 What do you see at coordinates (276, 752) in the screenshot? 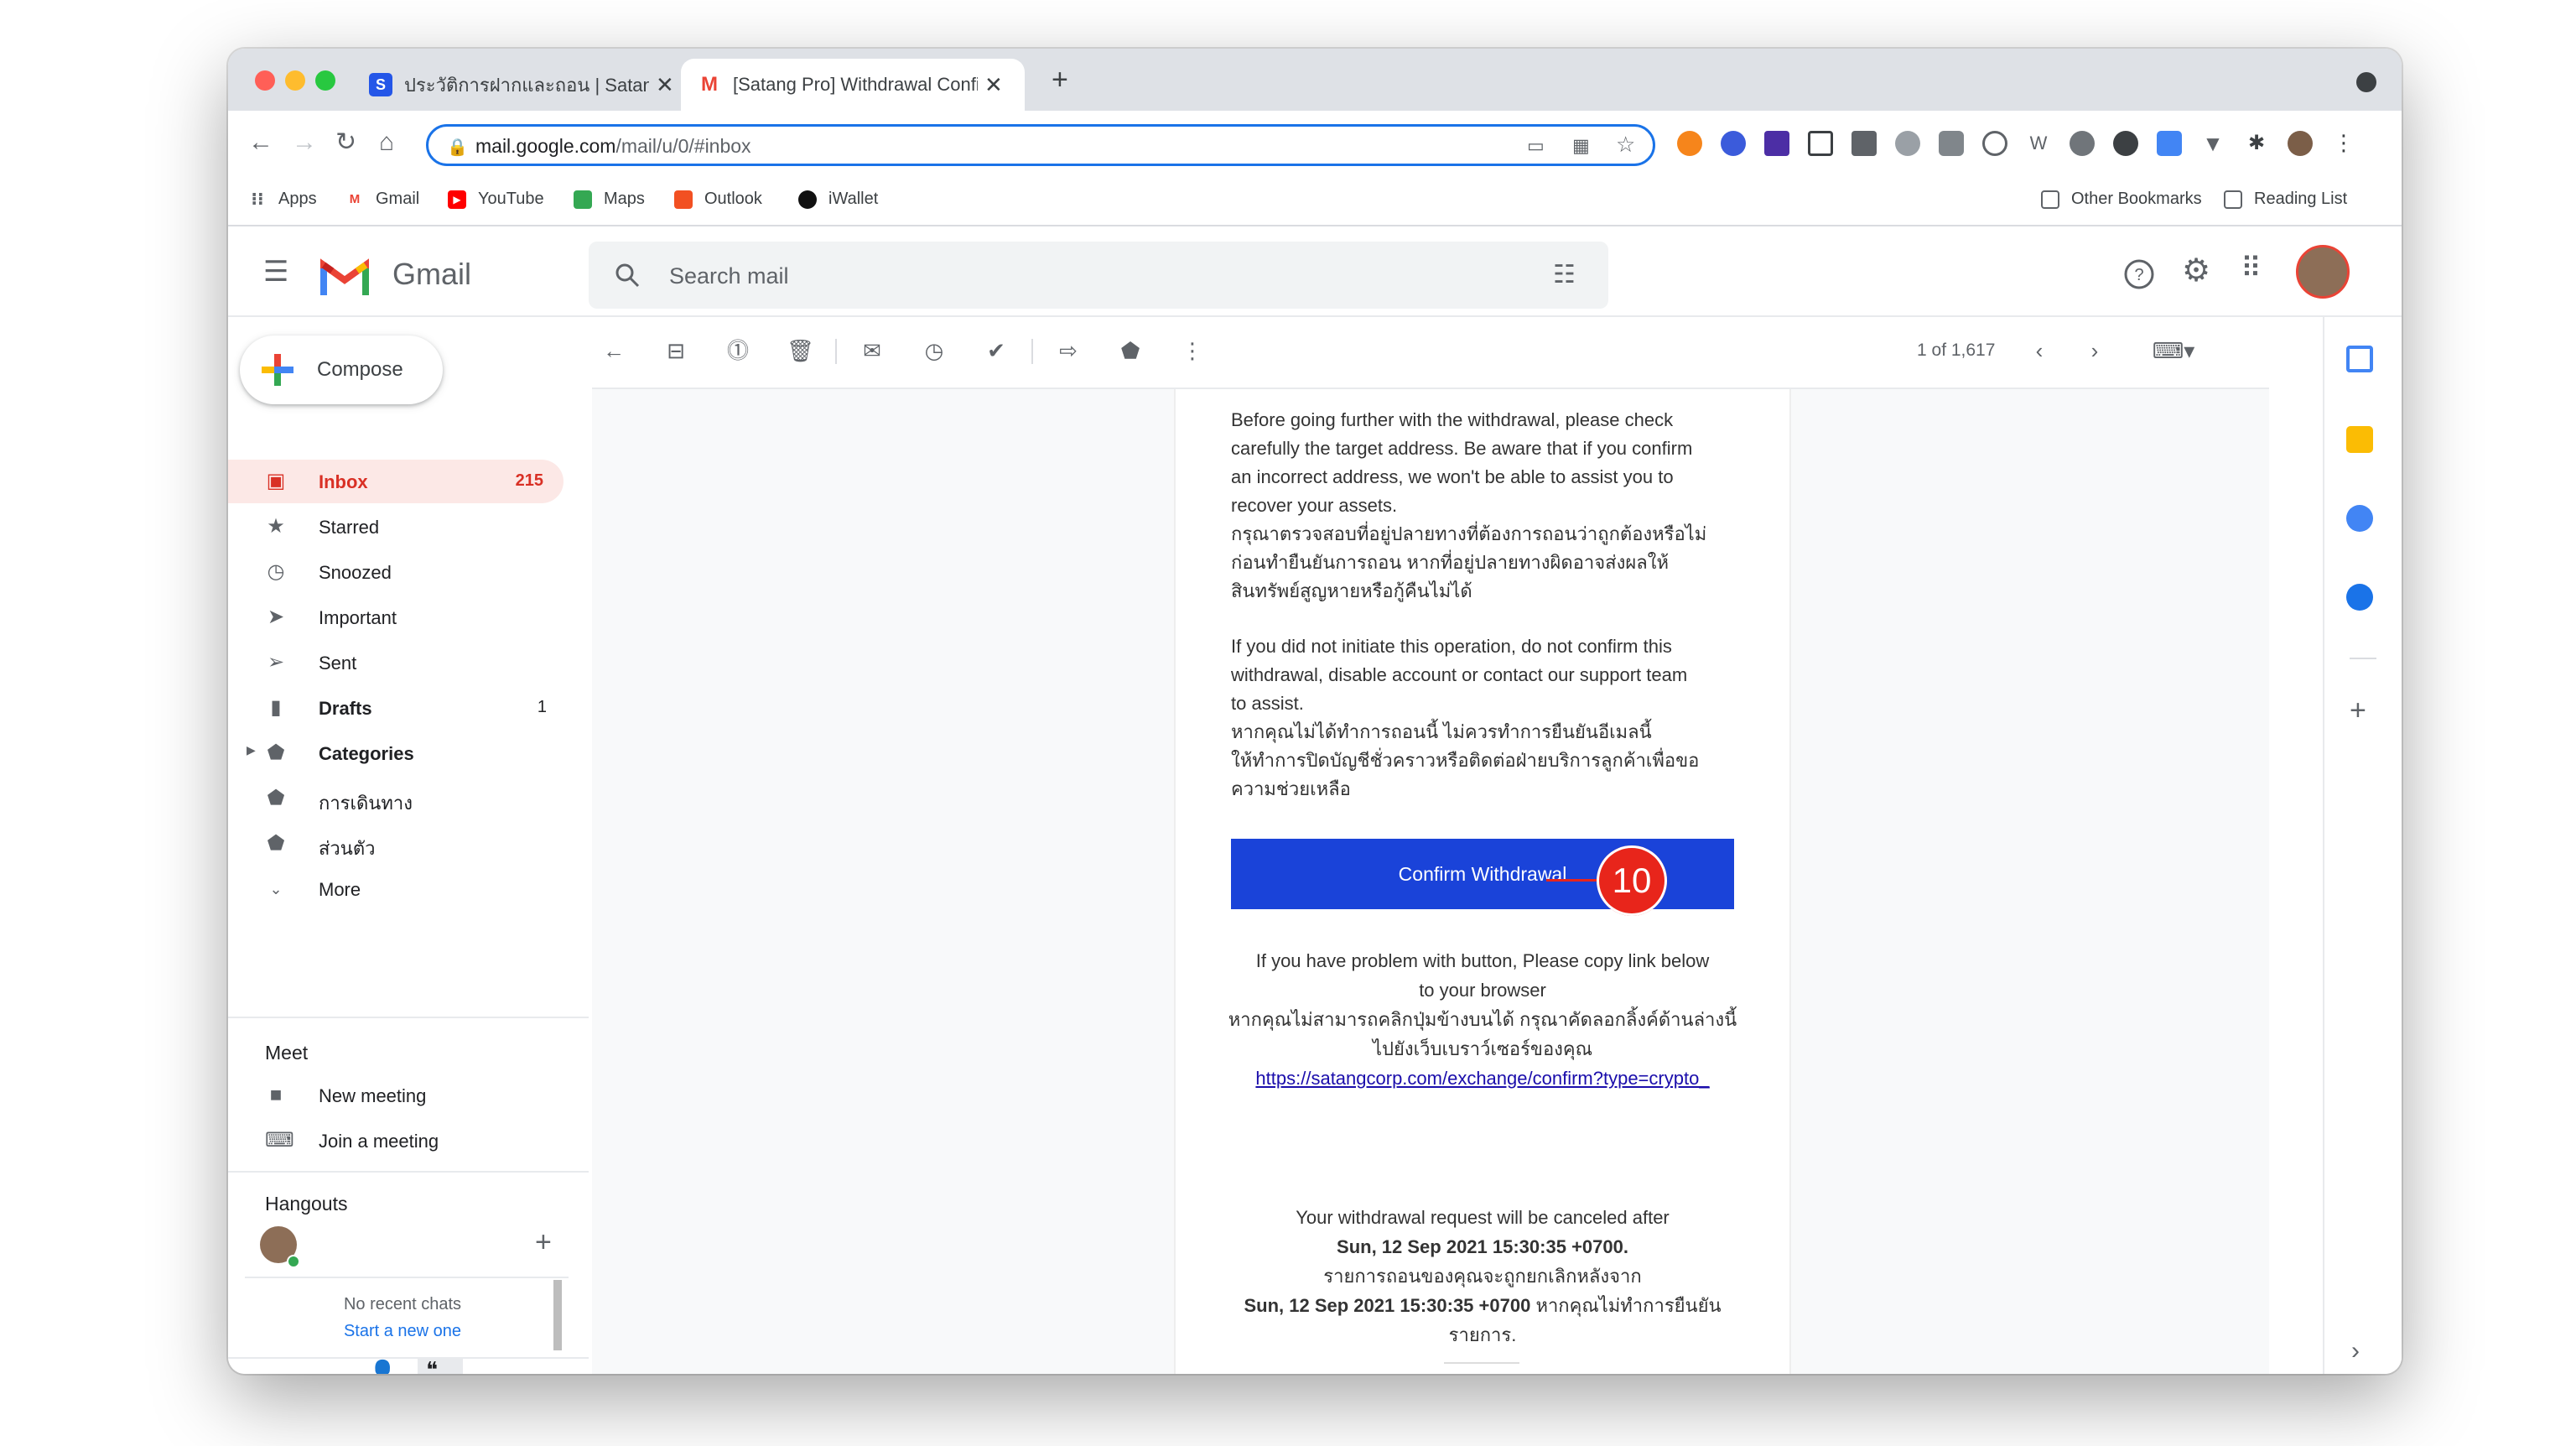
I see `label-icon: ⬟` at bounding box center [276, 752].